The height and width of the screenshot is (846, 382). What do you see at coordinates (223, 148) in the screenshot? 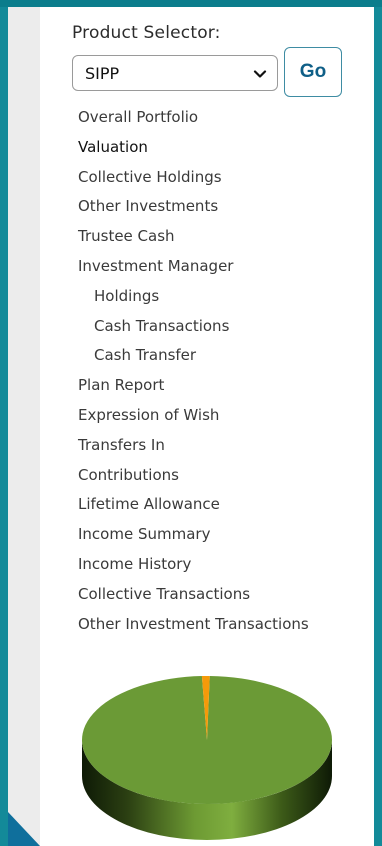
I see `nav-item-valuation: Valuation` at bounding box center [223, 148].